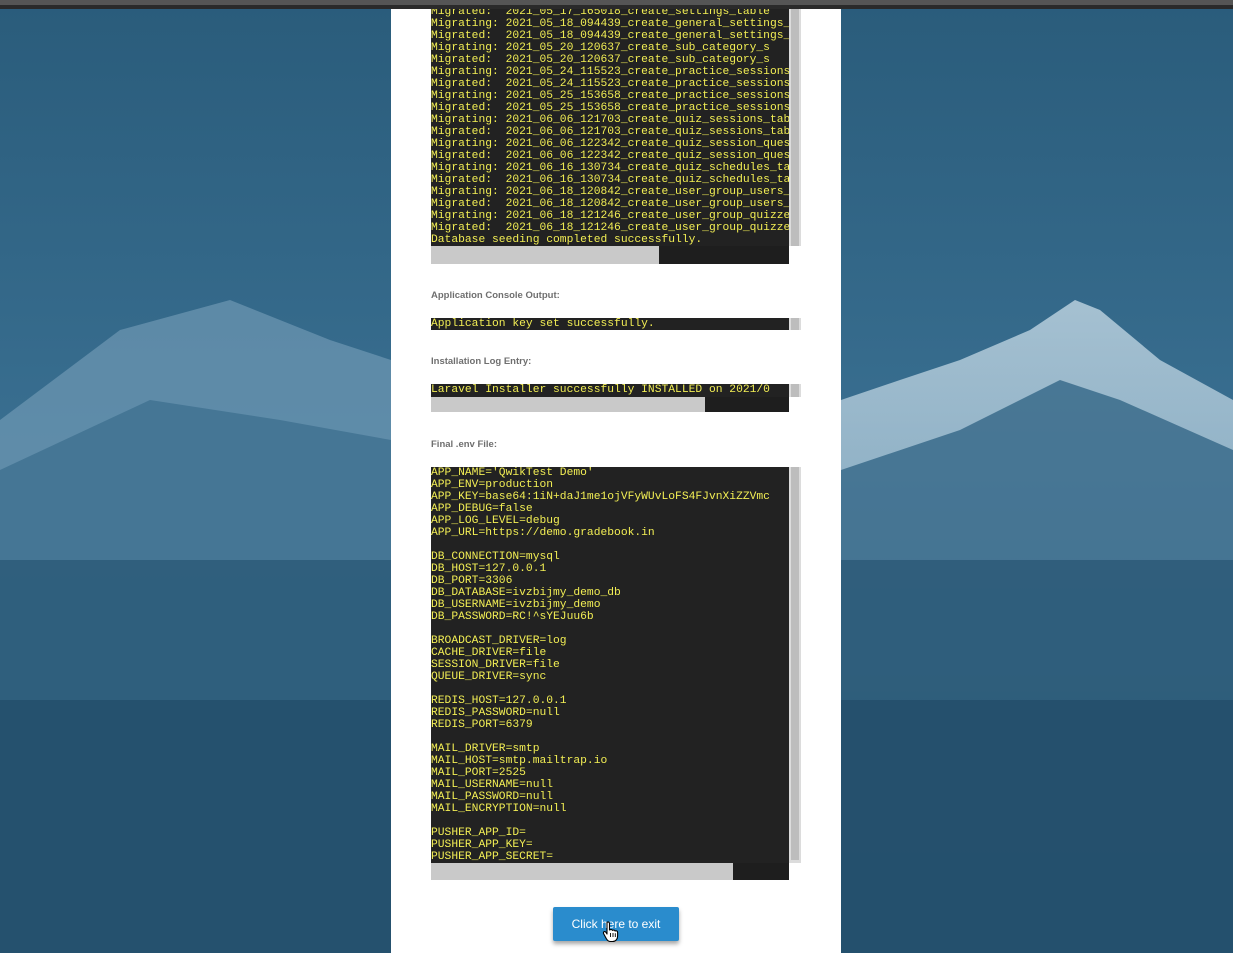  Describe the element at coordinates (464, 444) in the screenshot. I see `env-file-label: Final .env File:` at that location.